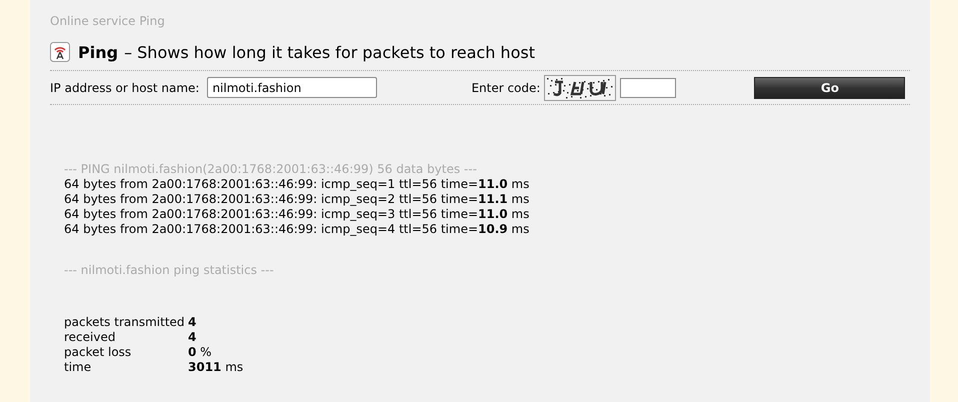 This screenshot has width=958, height=402. Describe the element at coordinates (200, 352) in the screenshot. I see `stat-value: 0 %` at that location.